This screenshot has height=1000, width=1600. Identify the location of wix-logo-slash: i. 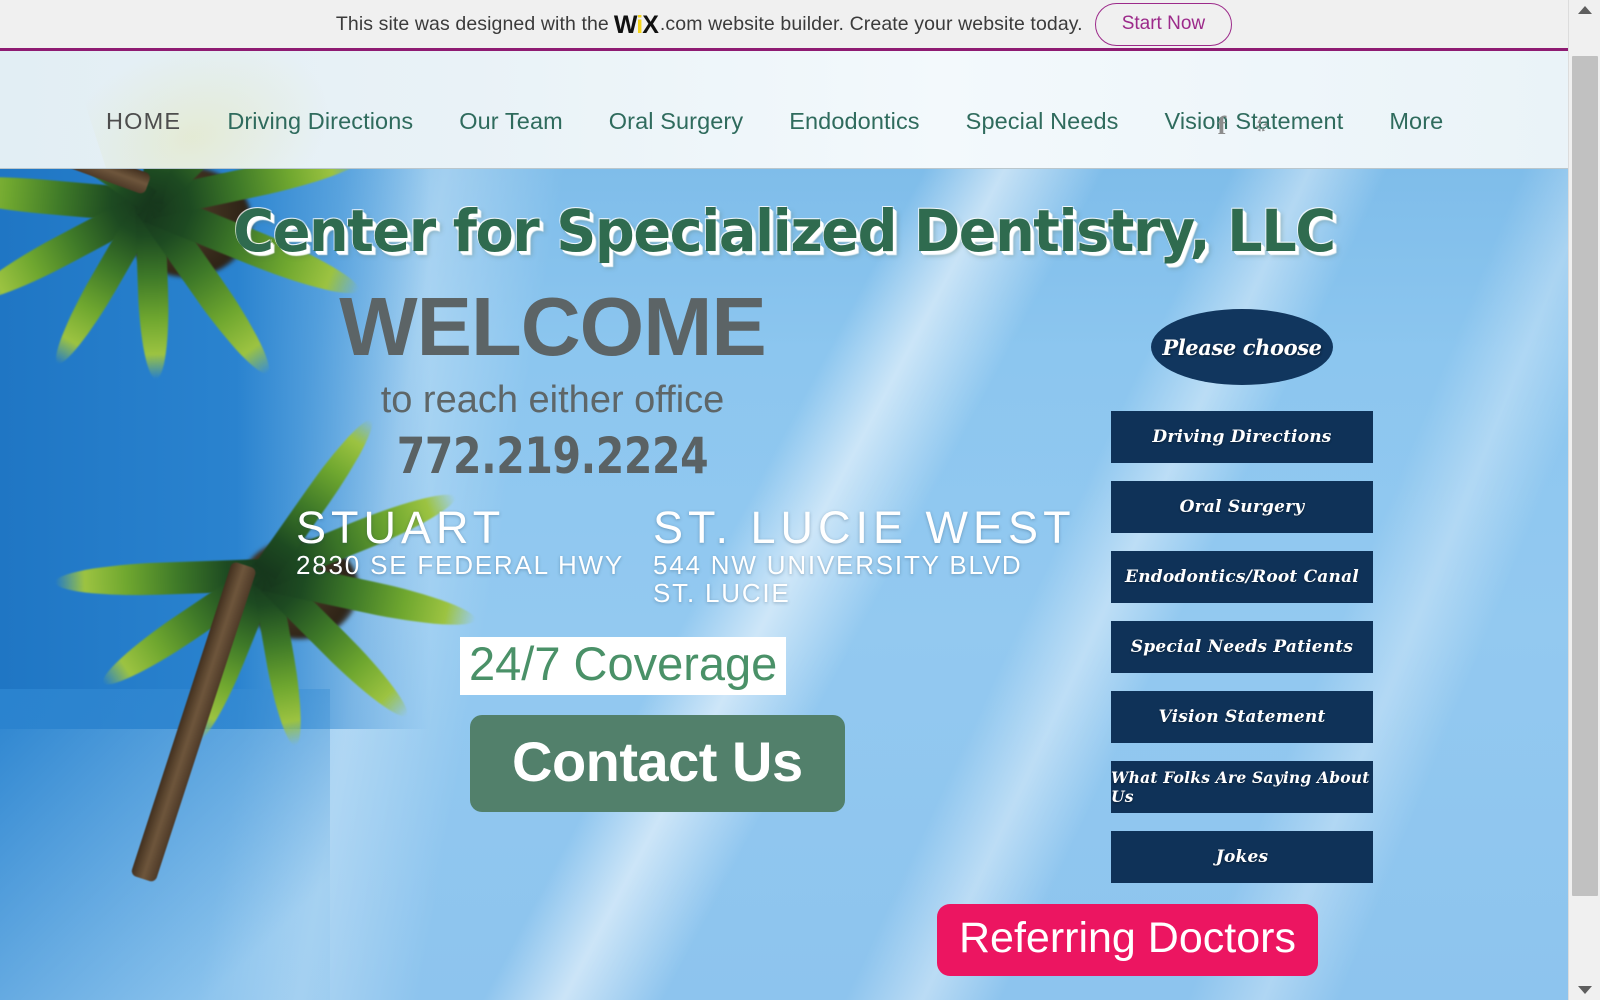
(639, 24).